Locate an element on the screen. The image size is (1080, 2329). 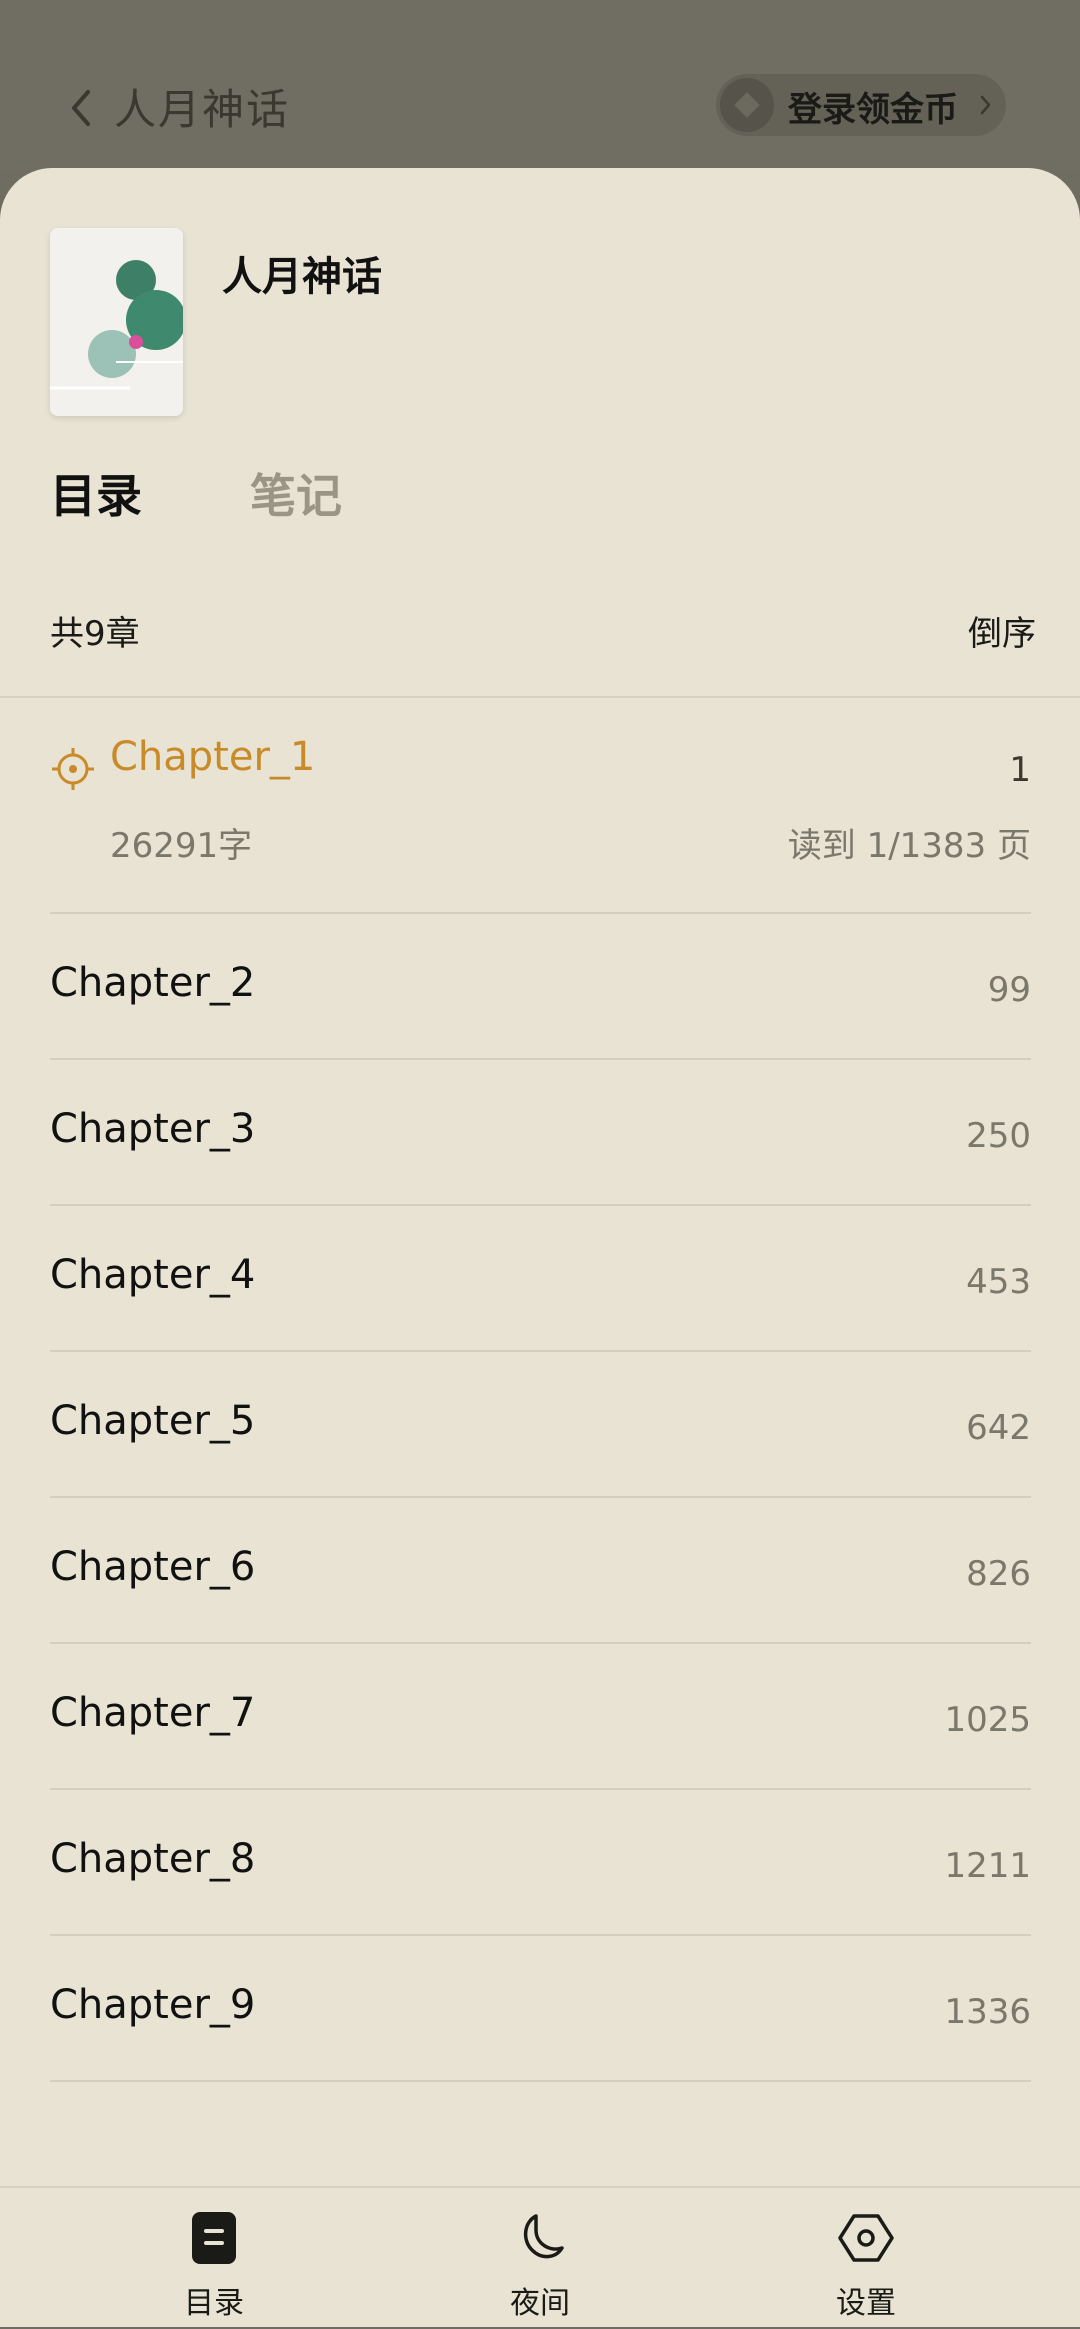
toc-icon is located at coordinates (214, 2238).